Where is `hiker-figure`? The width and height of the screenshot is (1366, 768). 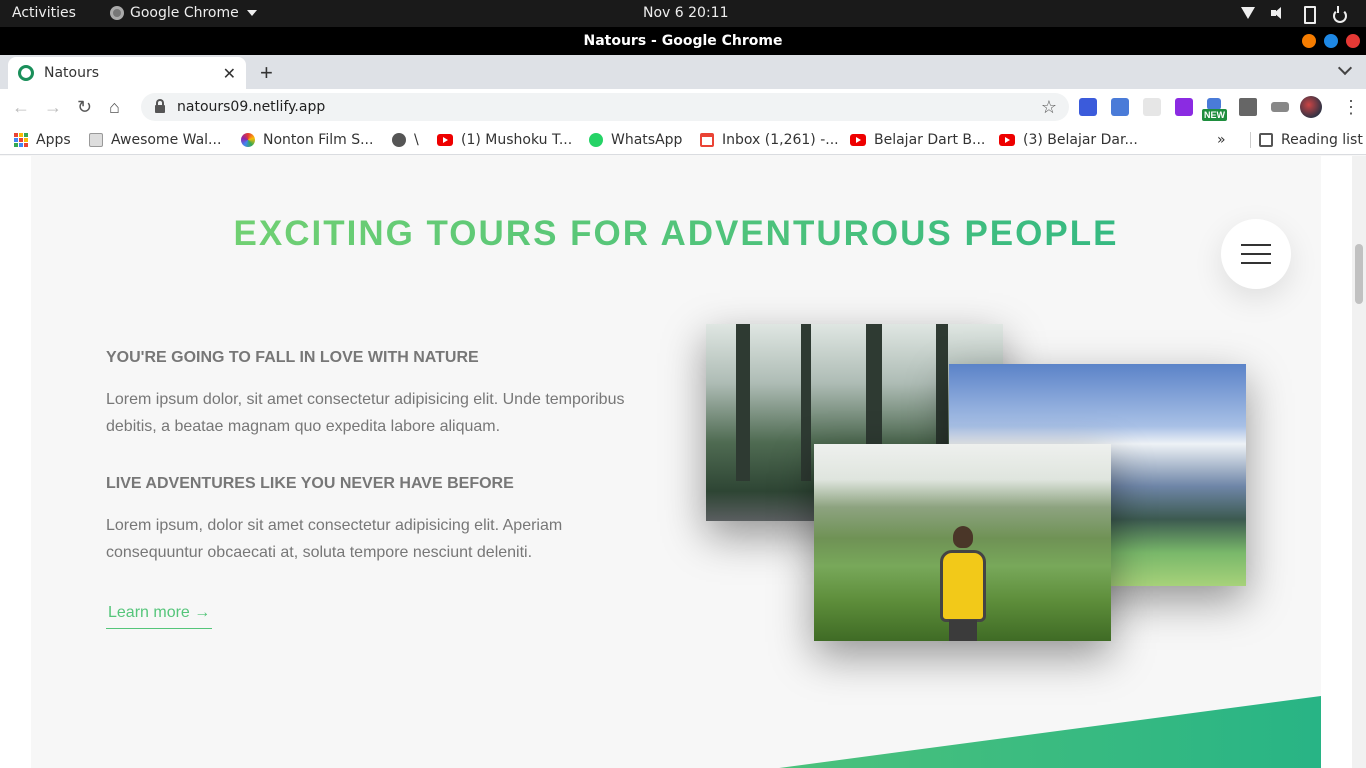
hiker-figure is located at coordinates (963, 583).